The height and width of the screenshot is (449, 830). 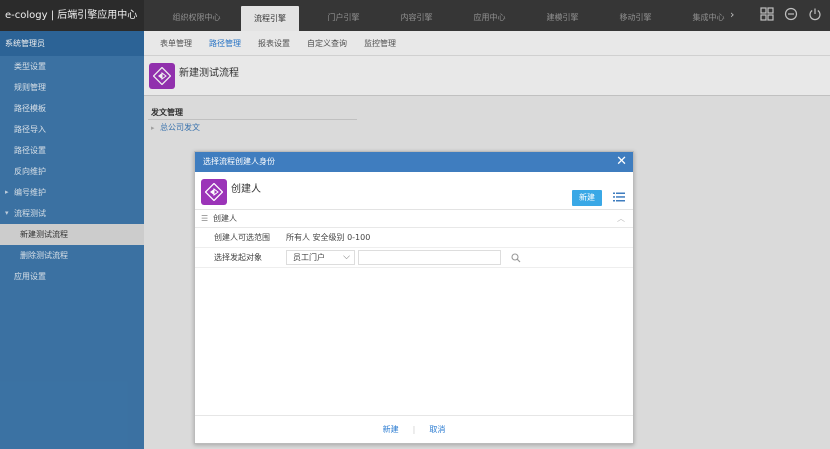 I want to click on hamburger-icon: ☰, so click(x=205, y=218).